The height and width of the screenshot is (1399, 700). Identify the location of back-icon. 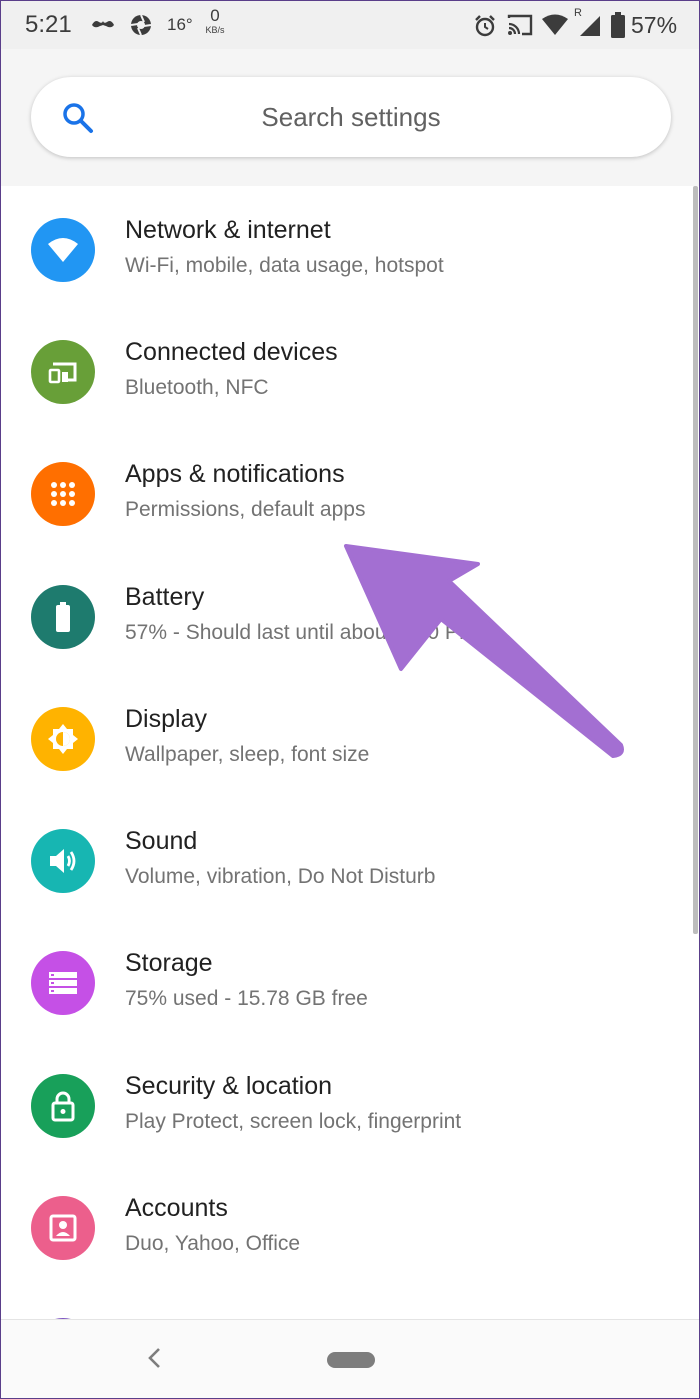
(154, 1360).